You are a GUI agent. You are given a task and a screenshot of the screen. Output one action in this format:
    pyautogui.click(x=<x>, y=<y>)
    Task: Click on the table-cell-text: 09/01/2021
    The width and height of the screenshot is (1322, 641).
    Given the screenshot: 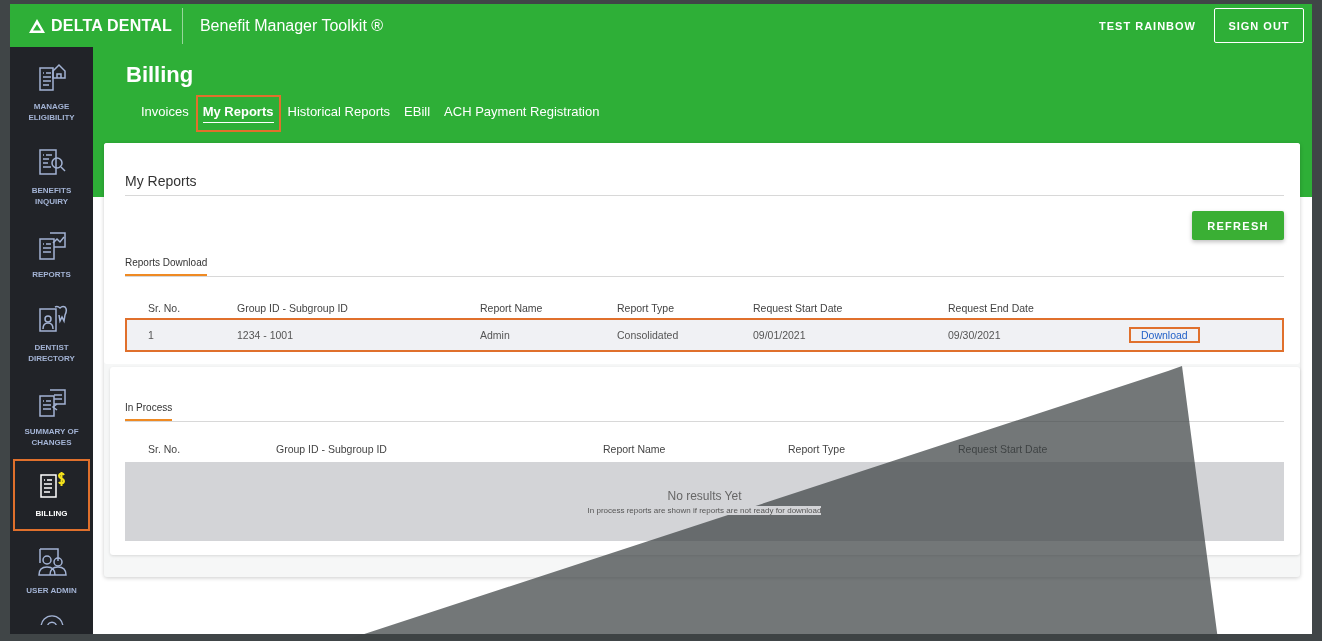 What is the action you would take?
    pyautogui.click(x=780, y=335)
    